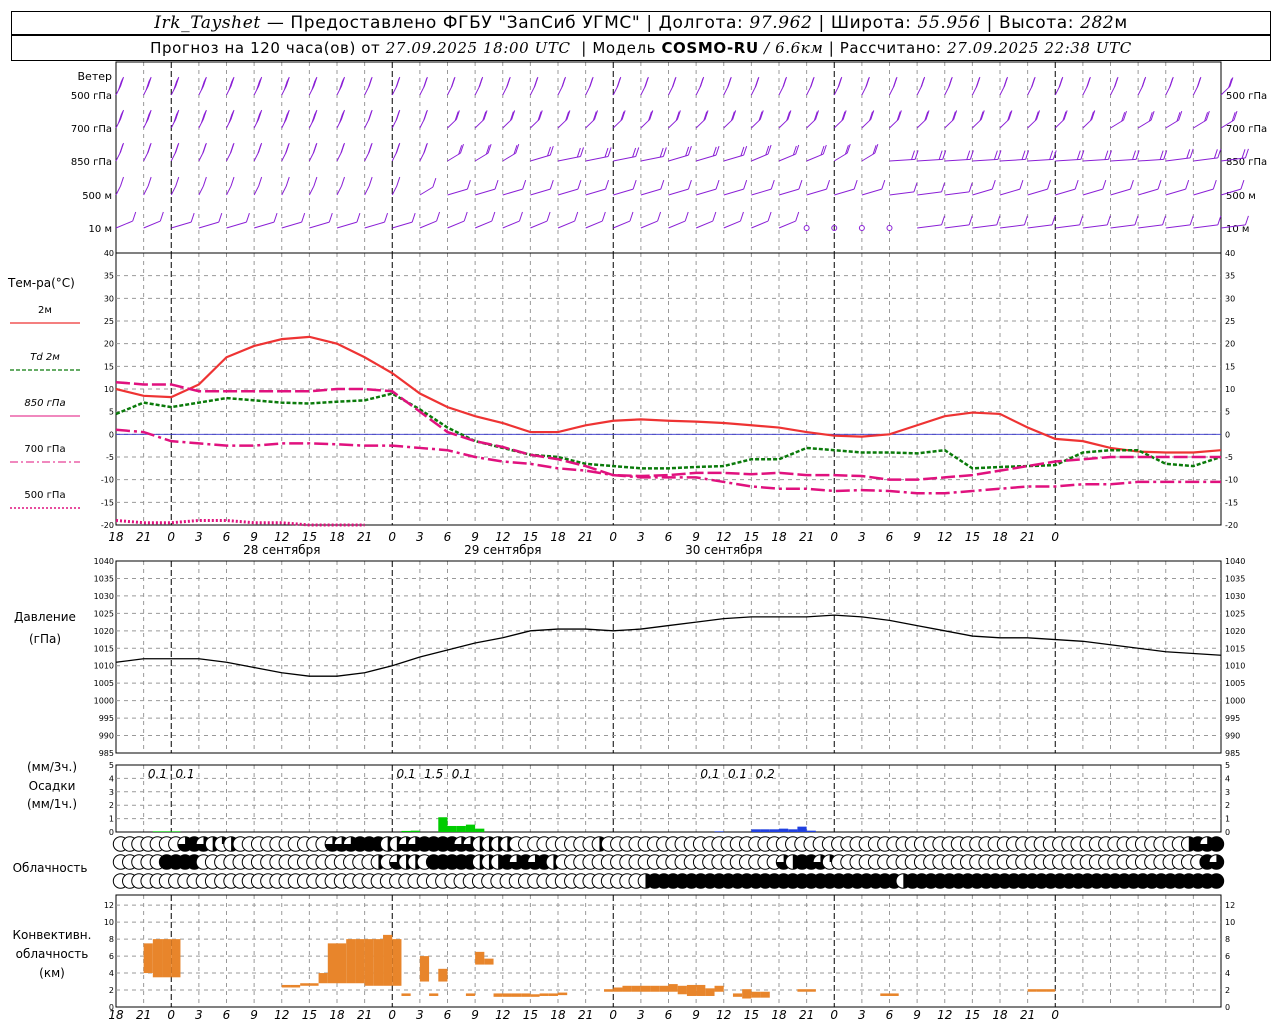 The image size is (1280, 1024). Describe the element at coordinates (1216, 881) in the screenshot. I see `cloud-cover-circle` at that location.